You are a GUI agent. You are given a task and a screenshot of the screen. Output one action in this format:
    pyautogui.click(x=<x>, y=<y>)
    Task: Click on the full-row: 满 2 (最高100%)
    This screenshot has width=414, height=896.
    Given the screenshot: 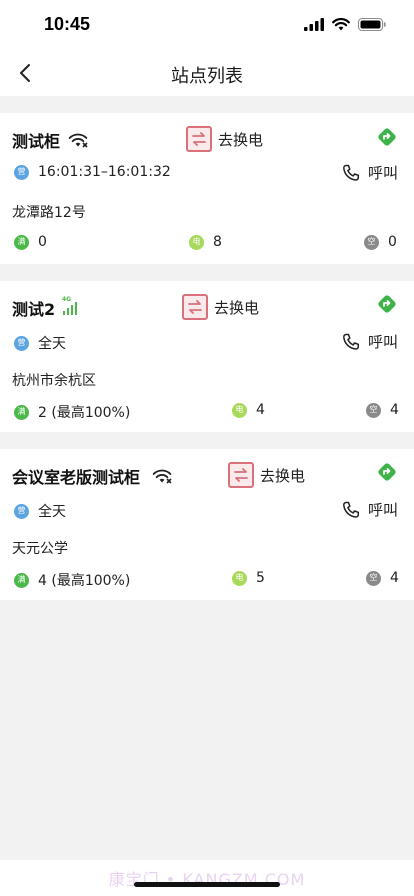 What is the action you would take?
    pyautogui.click(x=72, y=412)
    